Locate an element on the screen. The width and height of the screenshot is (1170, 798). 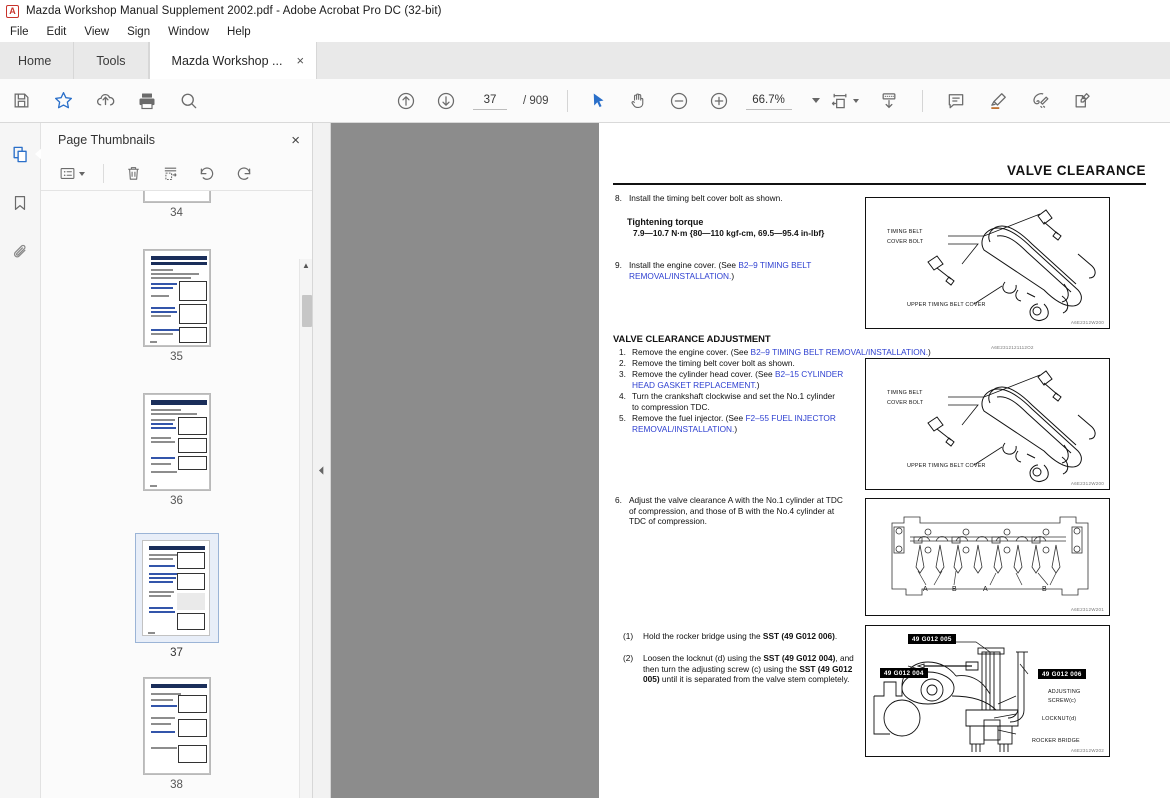
rotate-counterclockwise-icon is located at coordinates (207, 174).